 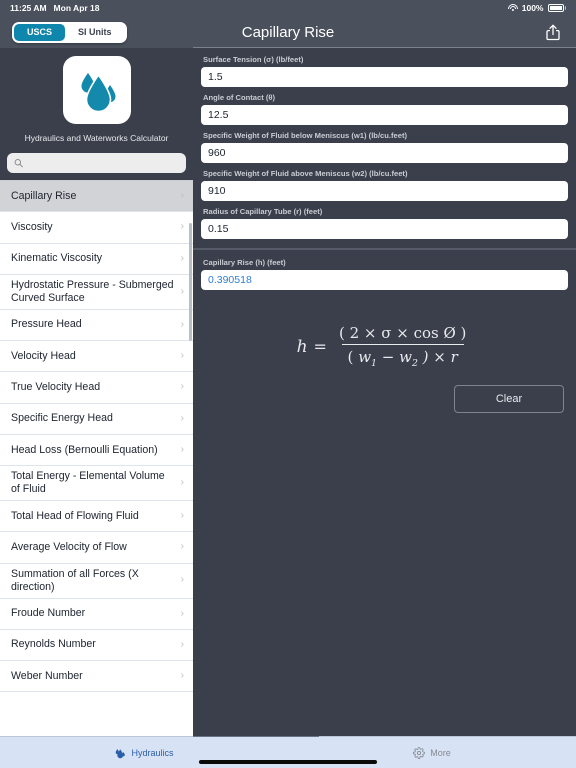 I want to click on formula-lhs: h, so click(x=302, y=346).